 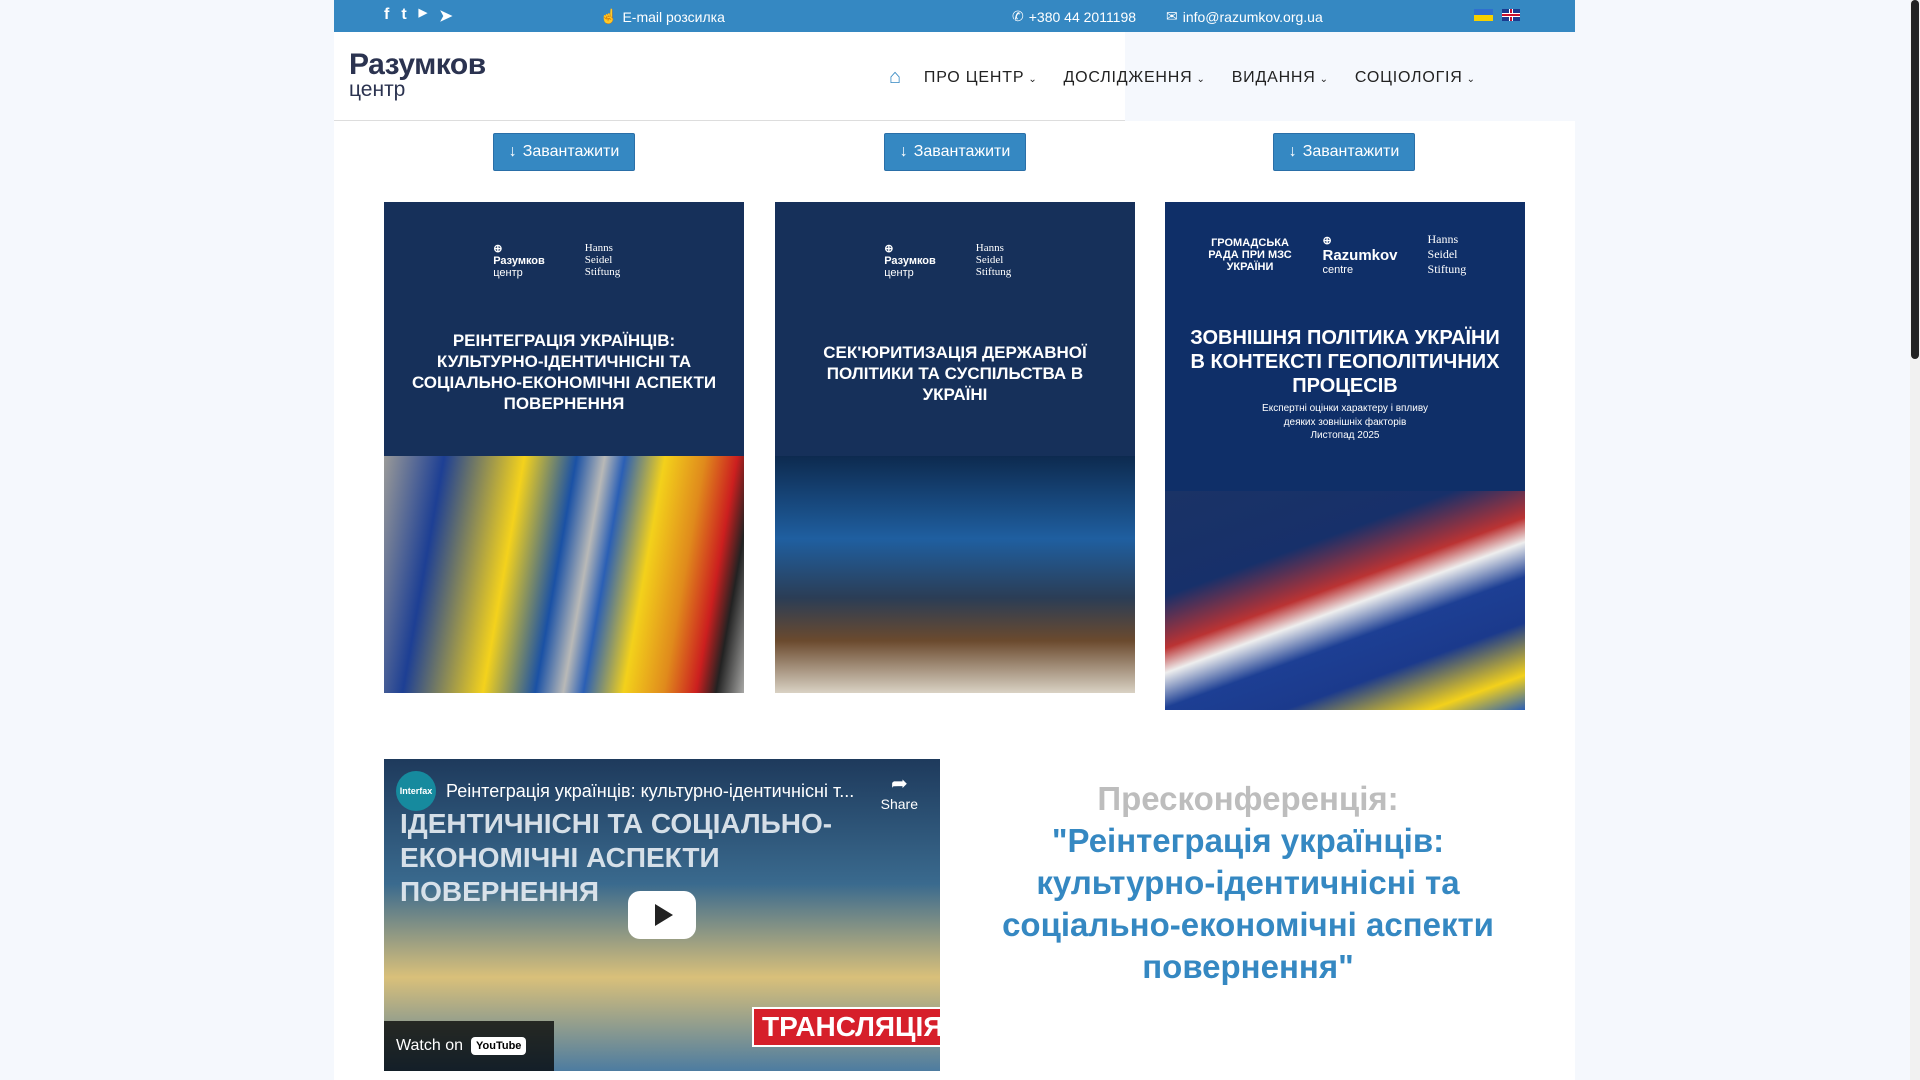 I want to click on nato-flags-photo, so click(x=1345, y=600).